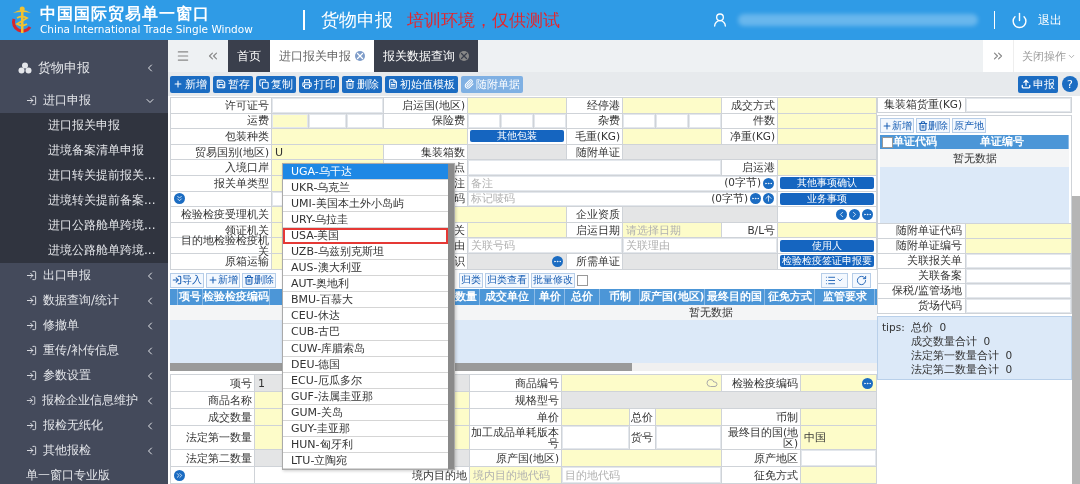  Describe the element at coordinates (247, 168) in the screenshot. I see `field-label: 入境口岸` at that location.